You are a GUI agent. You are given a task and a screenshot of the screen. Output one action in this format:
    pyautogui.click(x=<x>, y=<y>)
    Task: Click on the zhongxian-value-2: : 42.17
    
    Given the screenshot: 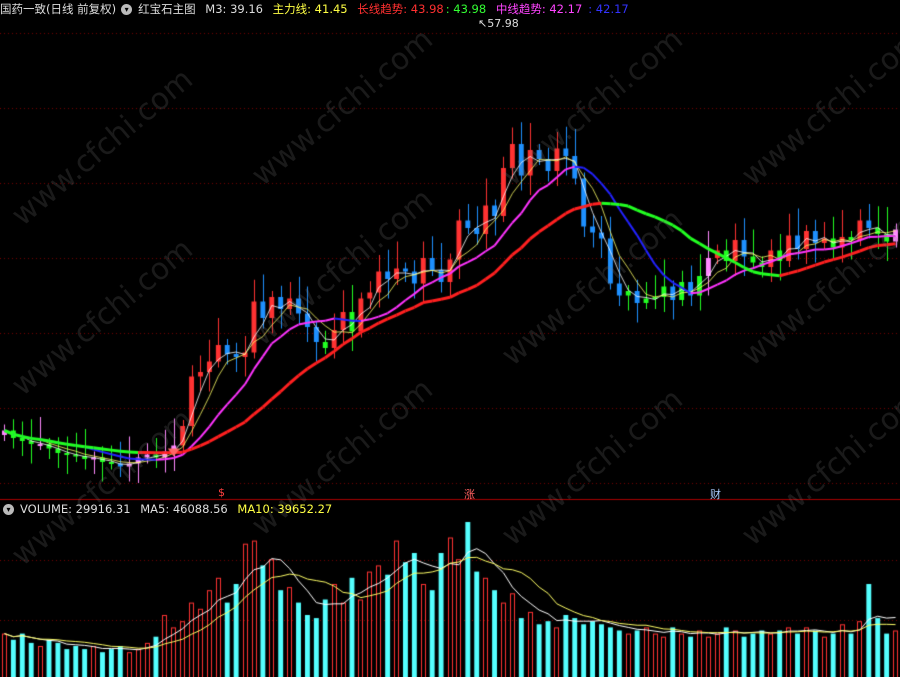 What is the action you would take?
    pyautogui.click(x=608, y=9)
    